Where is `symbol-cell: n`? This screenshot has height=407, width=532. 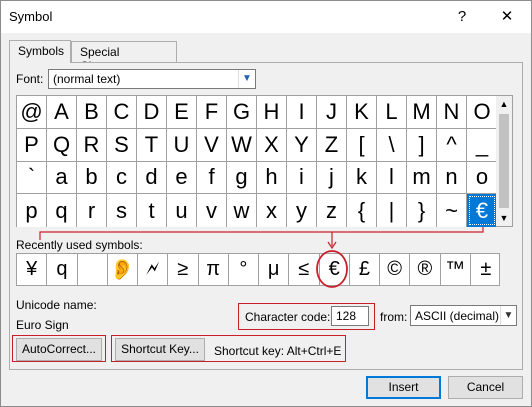 symbol-cell: n is located at coordinates (452, 178).